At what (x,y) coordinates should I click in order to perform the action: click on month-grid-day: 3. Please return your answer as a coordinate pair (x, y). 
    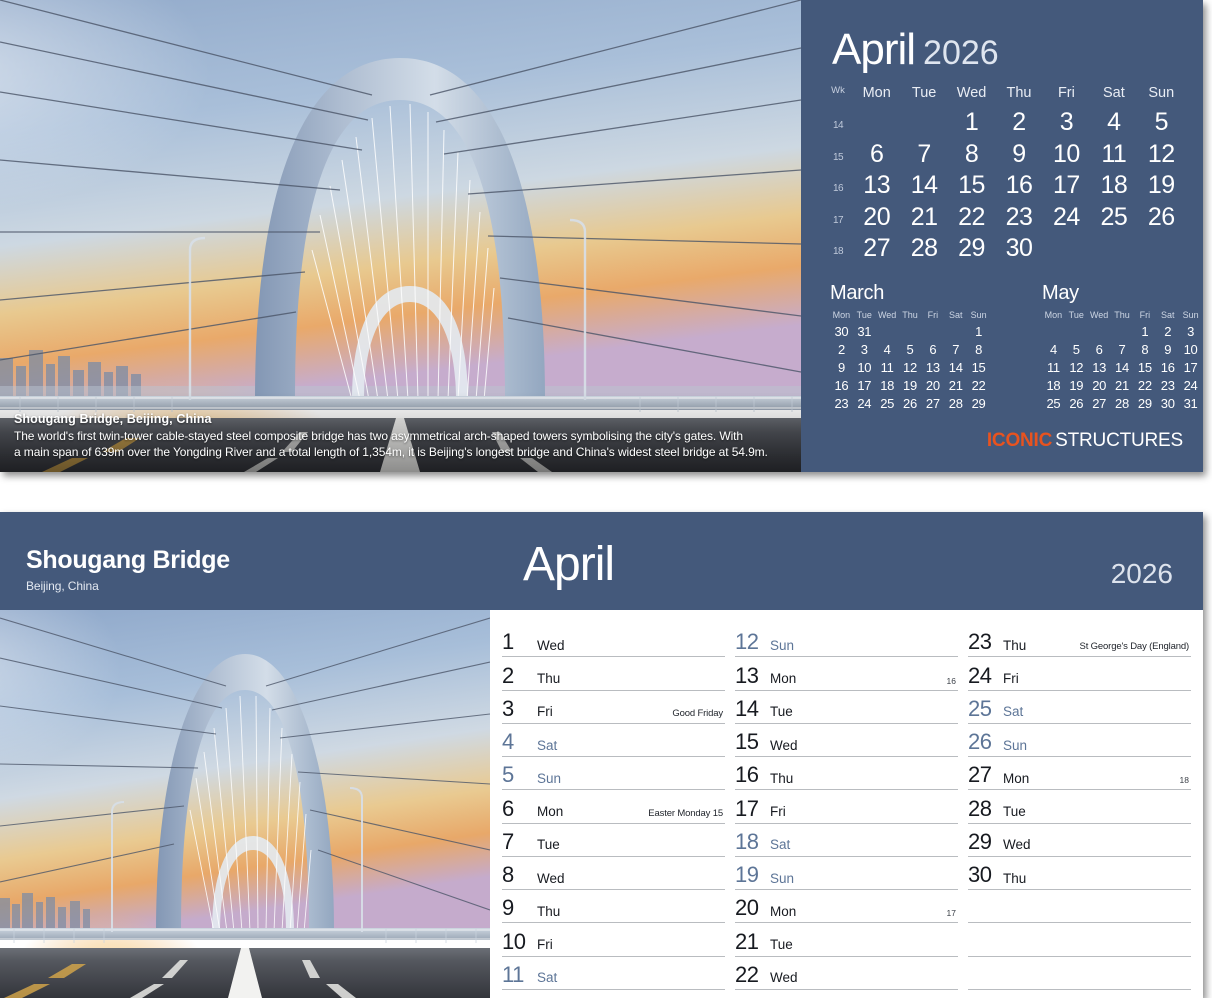
    Looking at the image, I should click on (1066, 123).